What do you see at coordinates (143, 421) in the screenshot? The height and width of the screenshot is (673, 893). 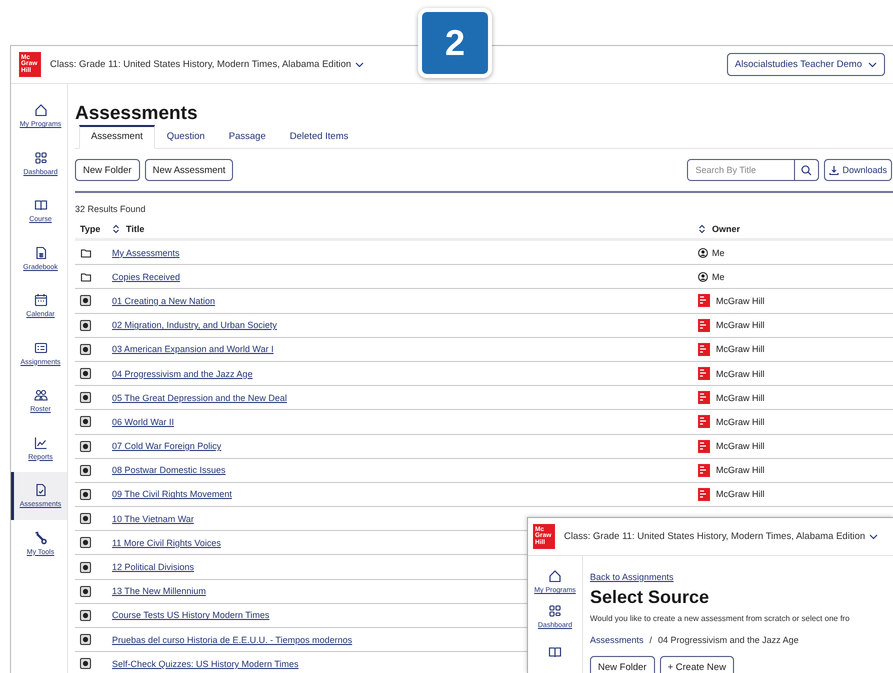 I see `title-link: 06 World War II` at bounding box center [143, 421].